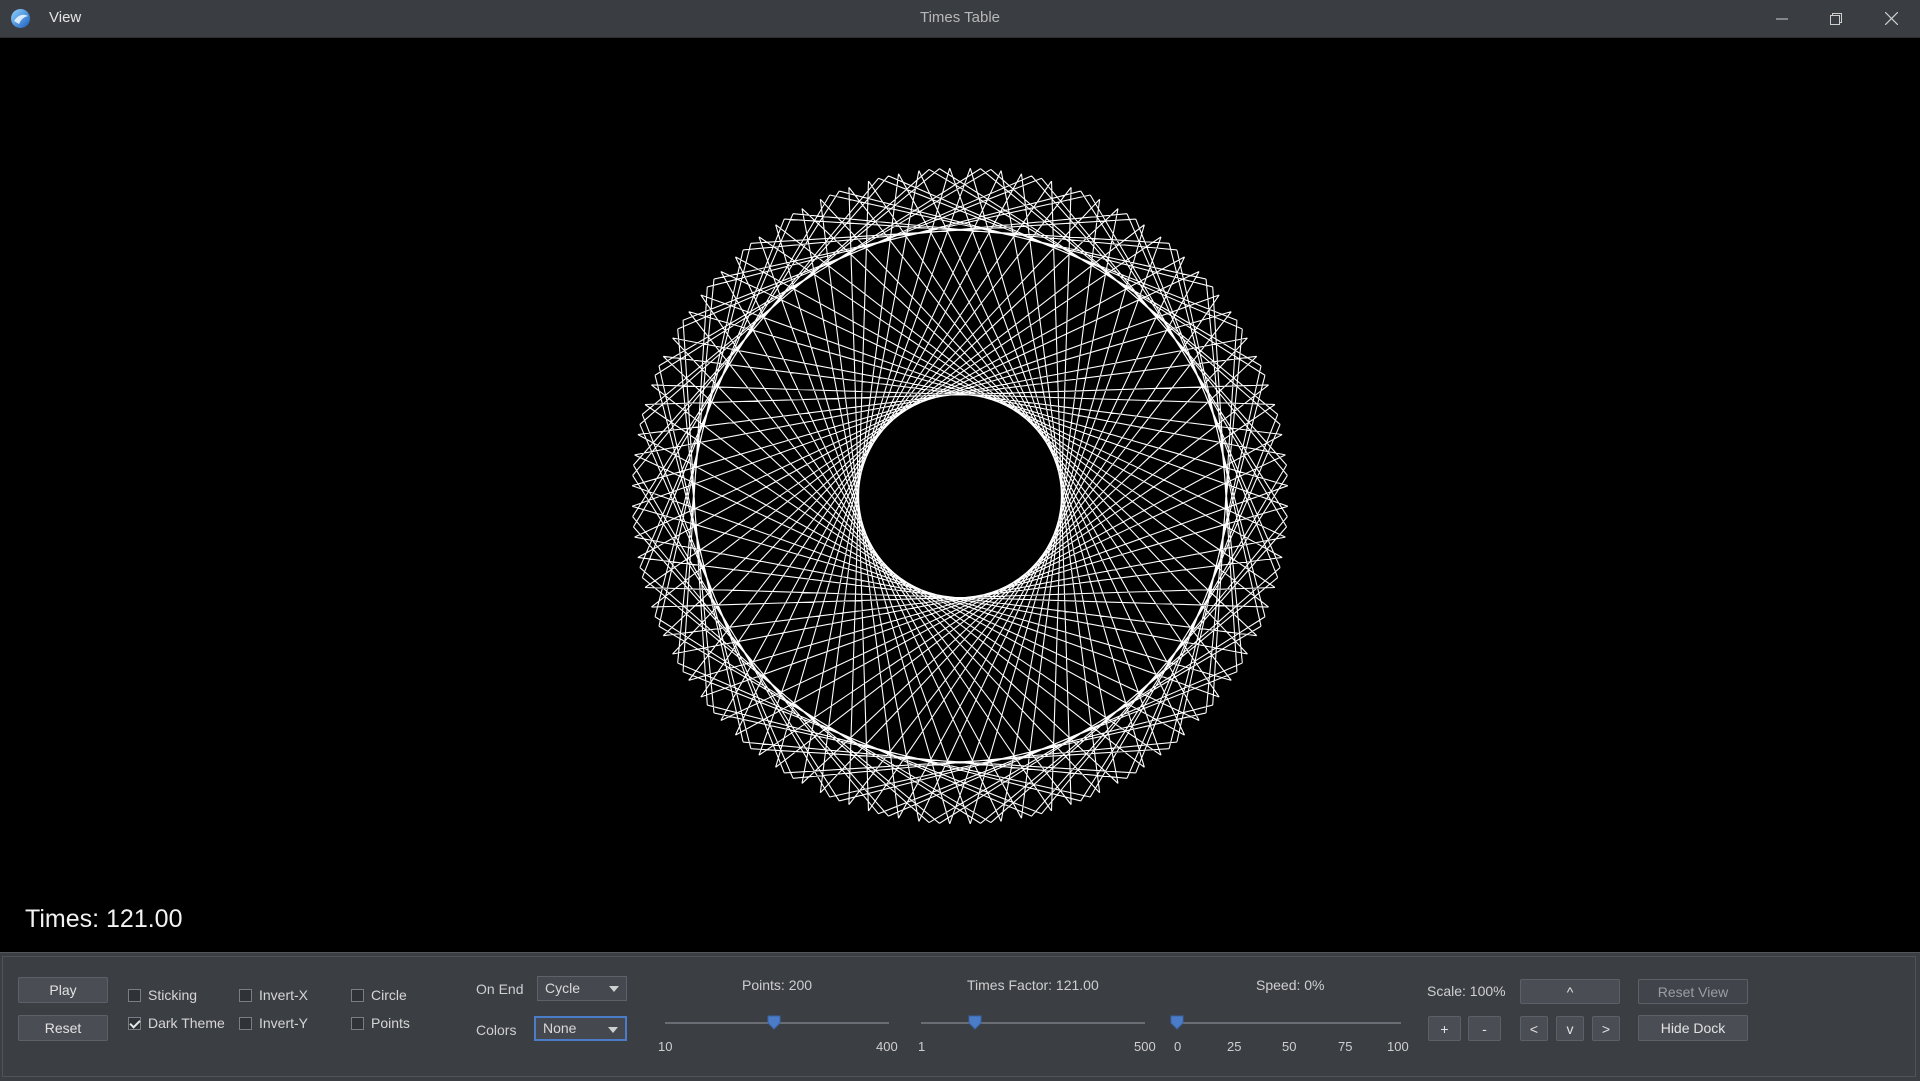 The image size is (1920, 1081). What do you see at coordinates (63, 1028) in the screenshot?
I see `reset-button: Reset` at bounding box center [63, 1028].